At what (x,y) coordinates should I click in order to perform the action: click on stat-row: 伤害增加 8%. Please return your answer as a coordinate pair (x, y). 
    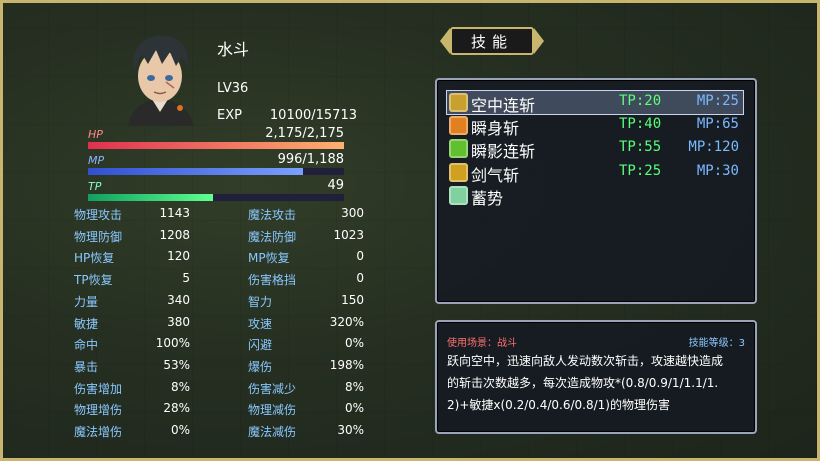
    Looking at the image, I should click on (132, 390).